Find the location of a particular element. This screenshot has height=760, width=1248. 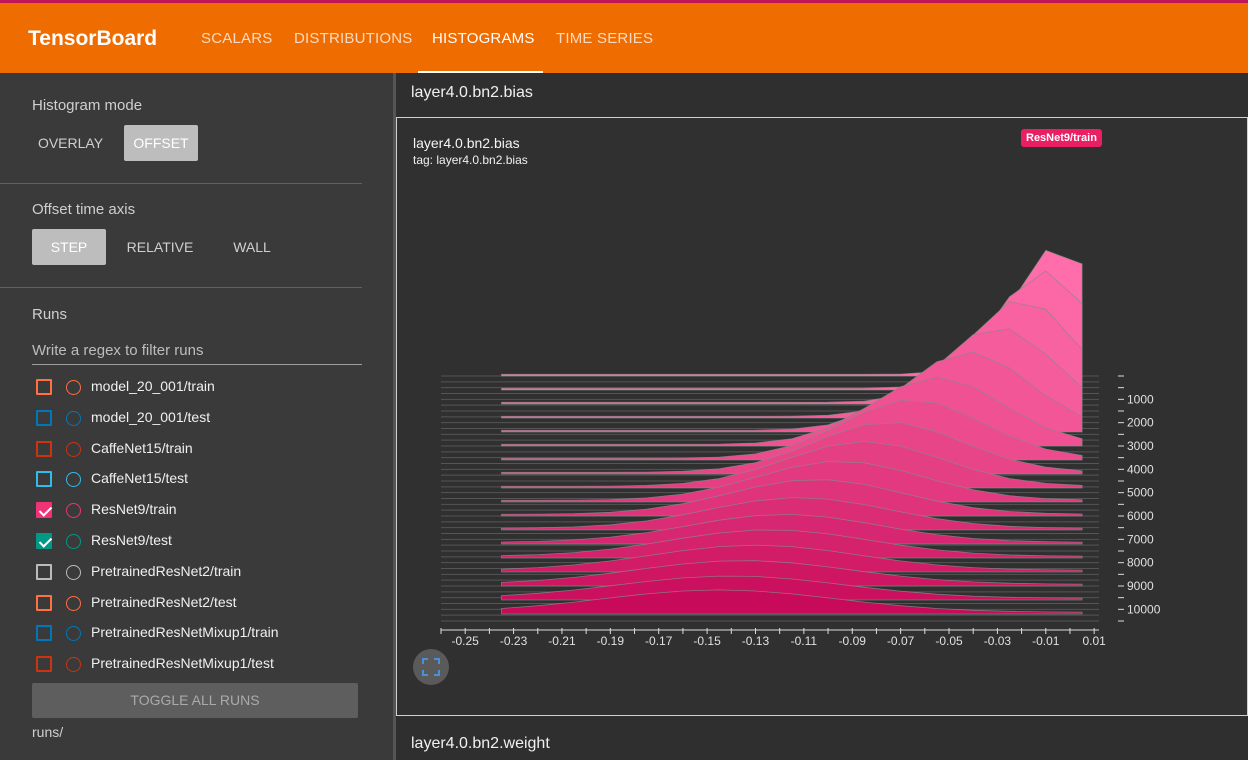

x-tick-label: -0.13 is located at coordinates (756, 641).